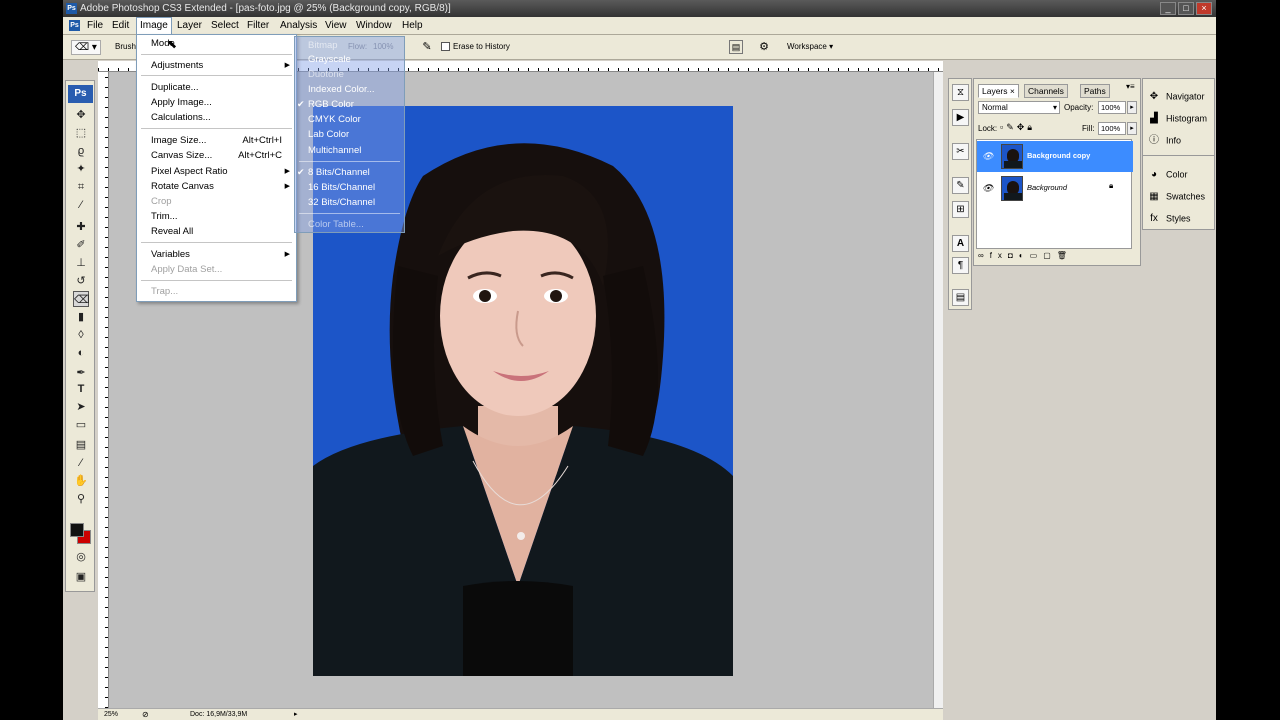 The width and height of the screenshot is (1280, 720). Describe the element at coordinates (336, 26) in the screenshot. I see `menu-view: View` at that location.